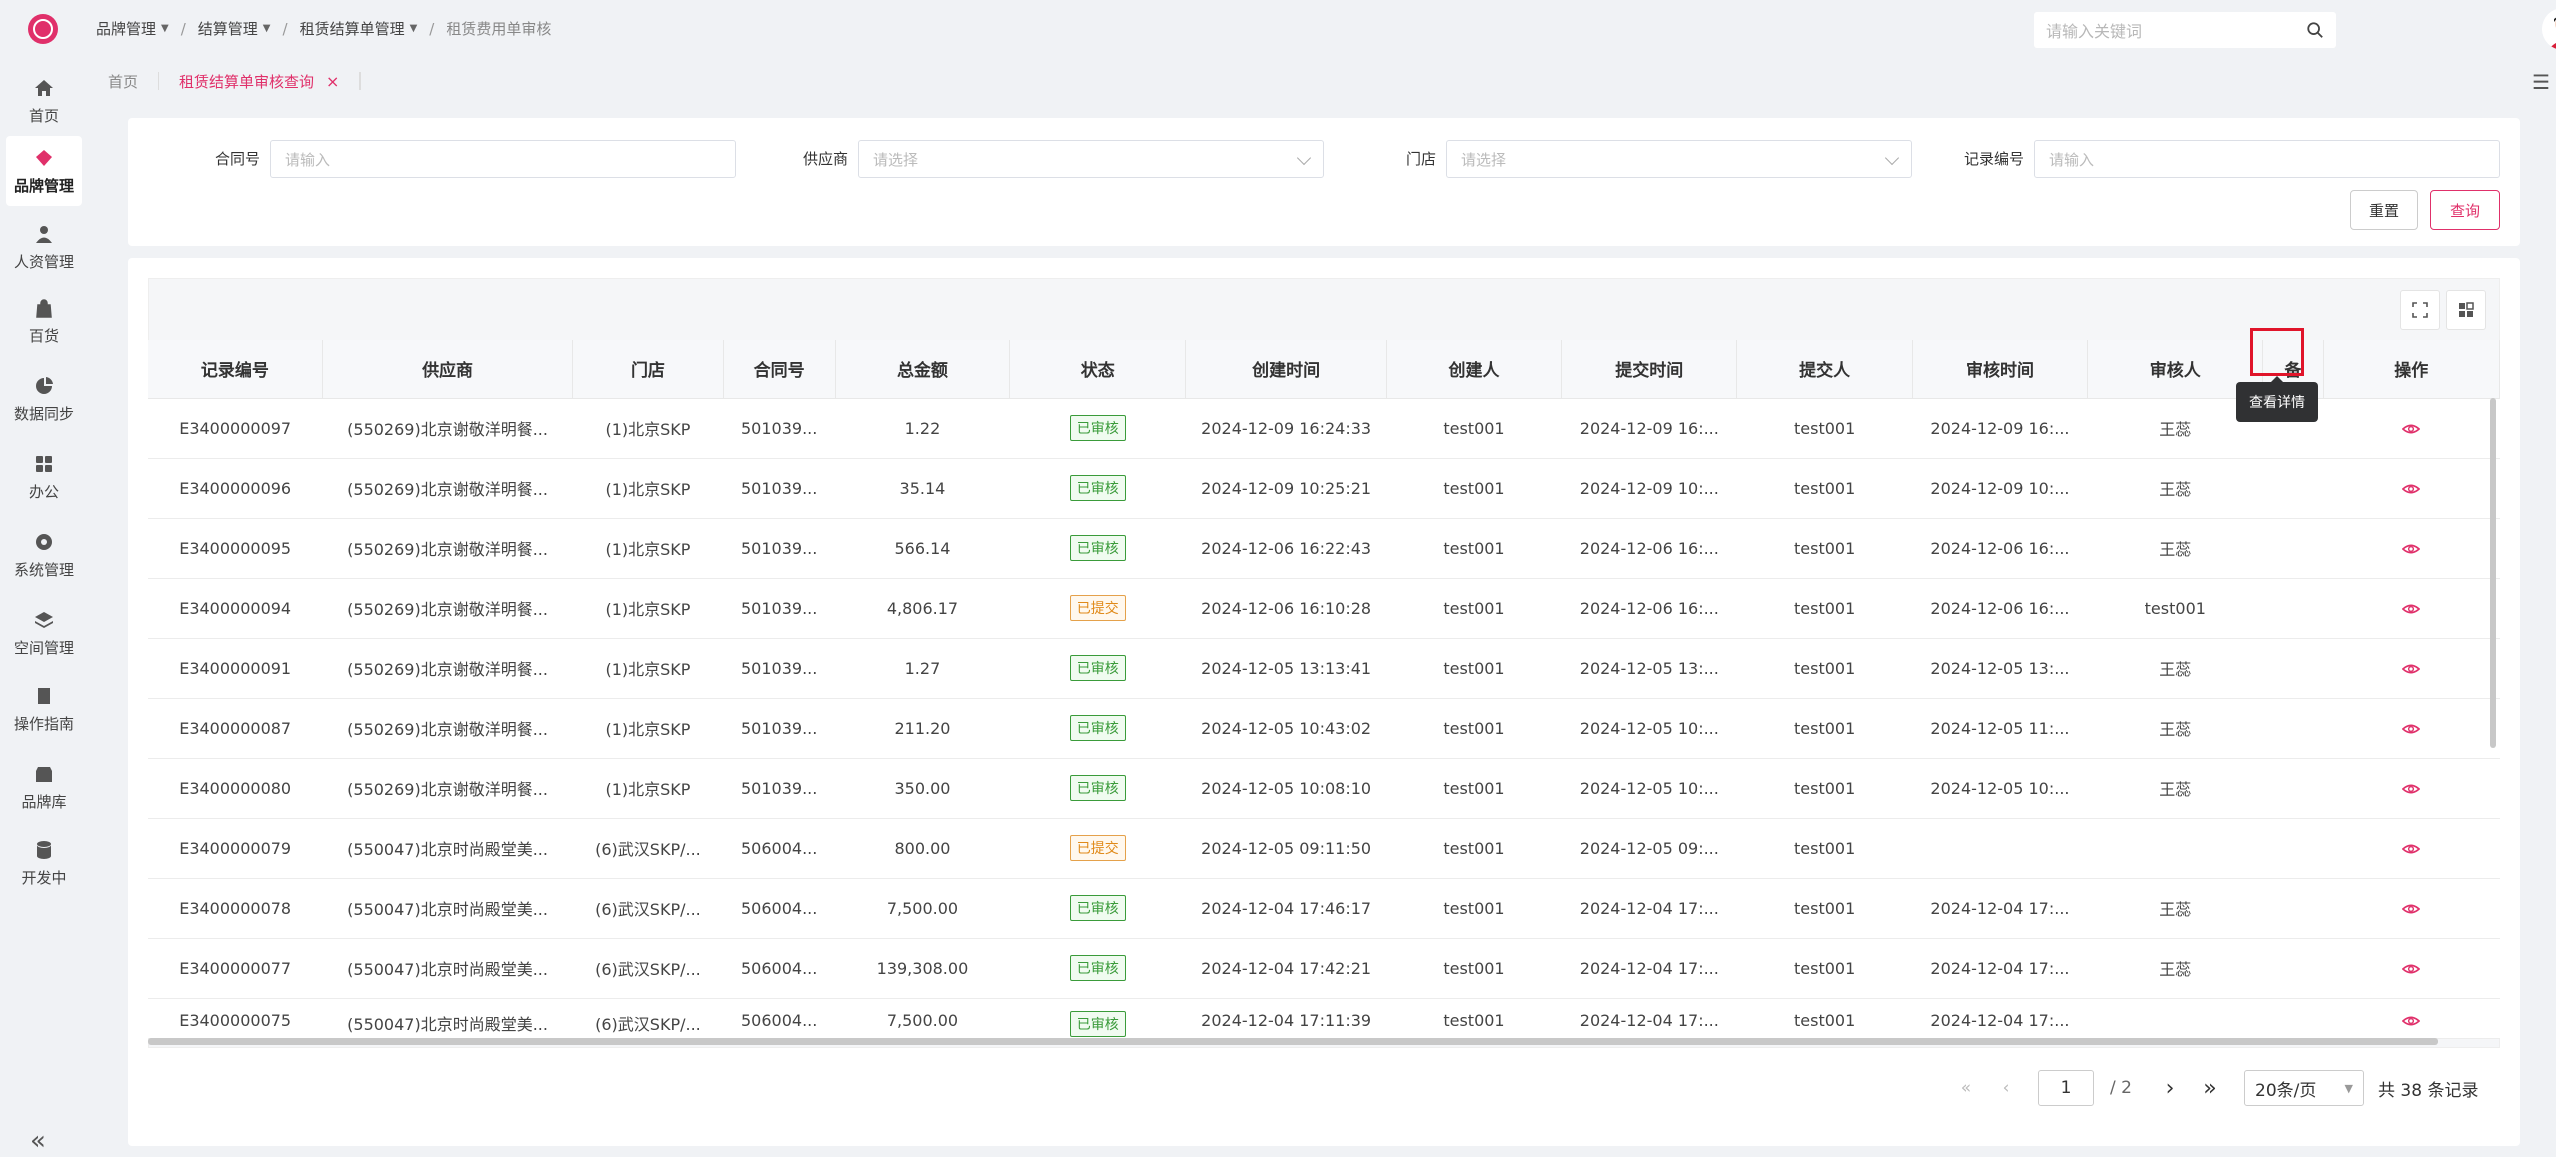 This screenshot has height=1157, width=2556. I want to click on supplier-select: 请选择, so click(1091, 159).